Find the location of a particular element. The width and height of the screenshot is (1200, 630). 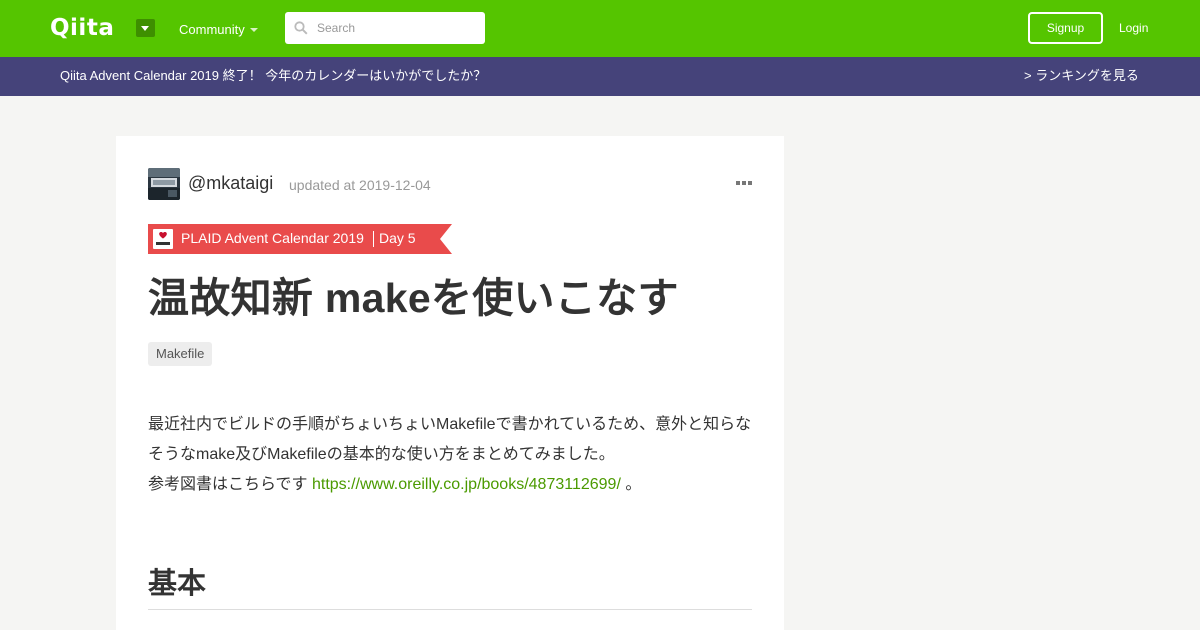

reference-suffix: 。 is located at coordinates (631, 484).